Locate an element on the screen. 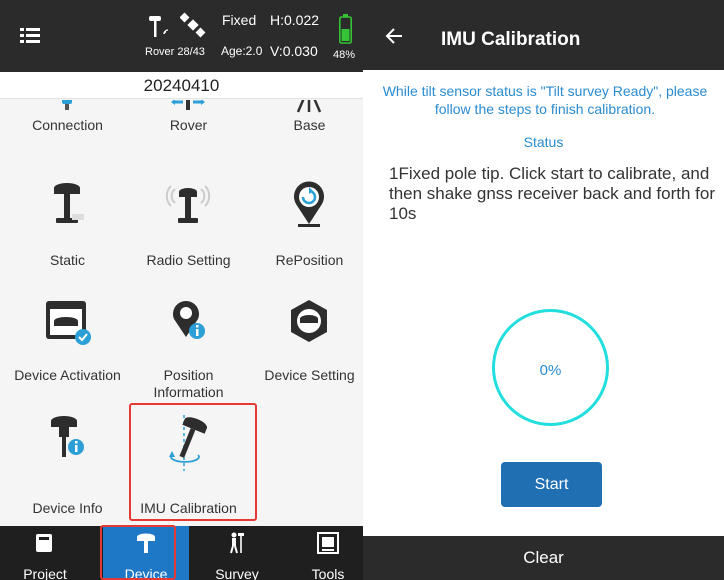  progress-percent: 0% is located at coordinates (550, 370).